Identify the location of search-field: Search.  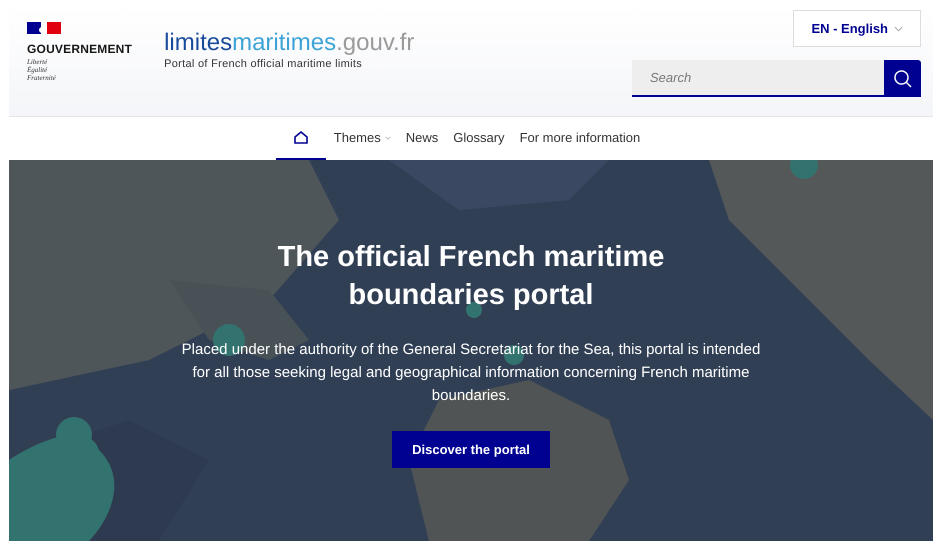
(758, 78).